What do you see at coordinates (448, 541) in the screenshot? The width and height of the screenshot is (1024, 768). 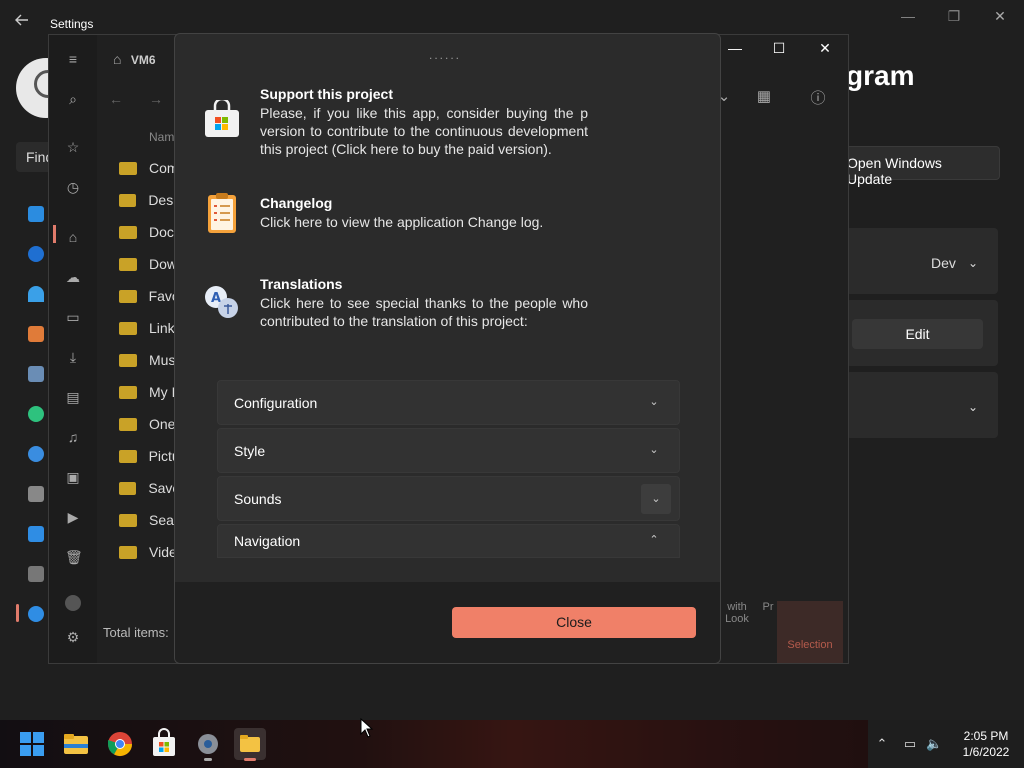 I see `navigation-section: Navigation ⌃` at bounding box center [448, 541].